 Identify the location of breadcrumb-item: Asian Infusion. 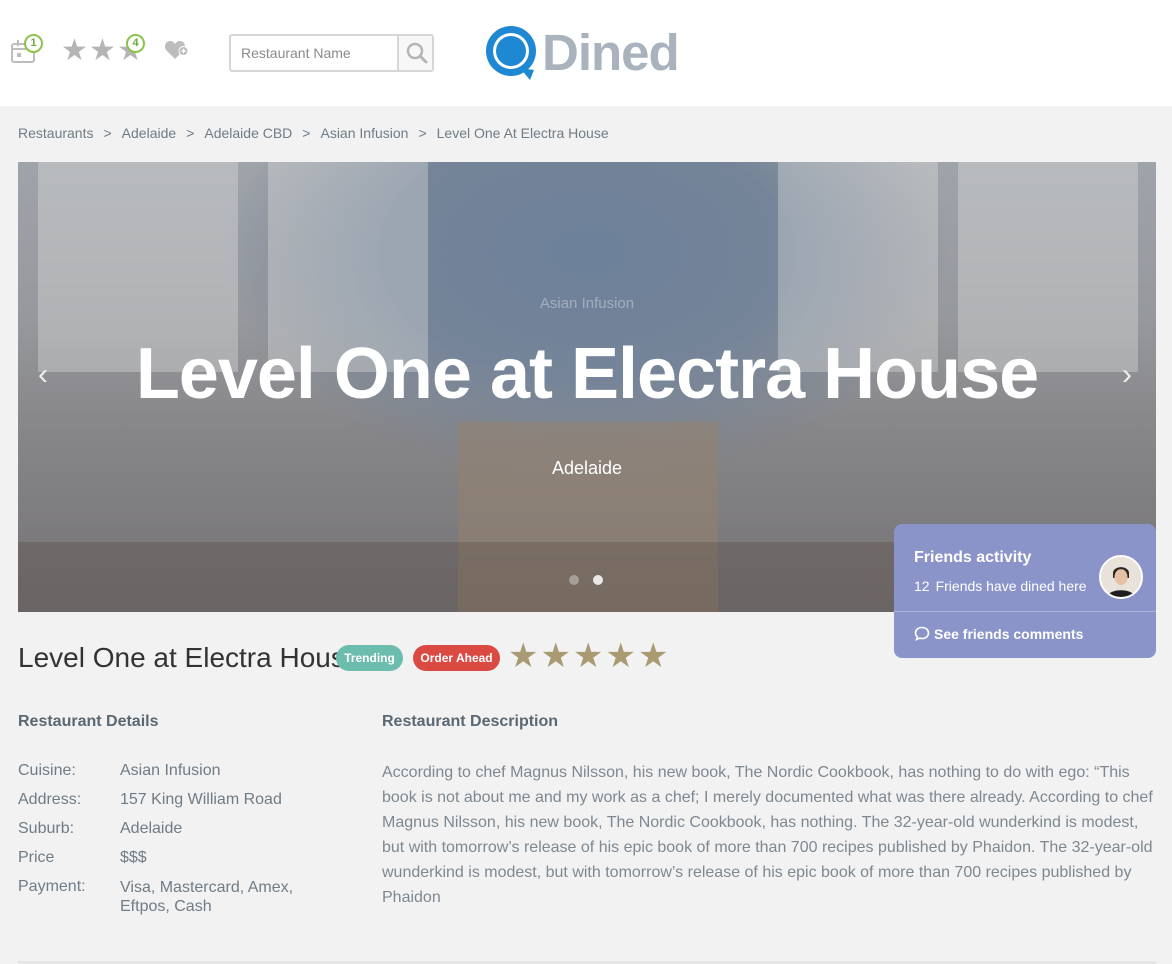
(364, 133).